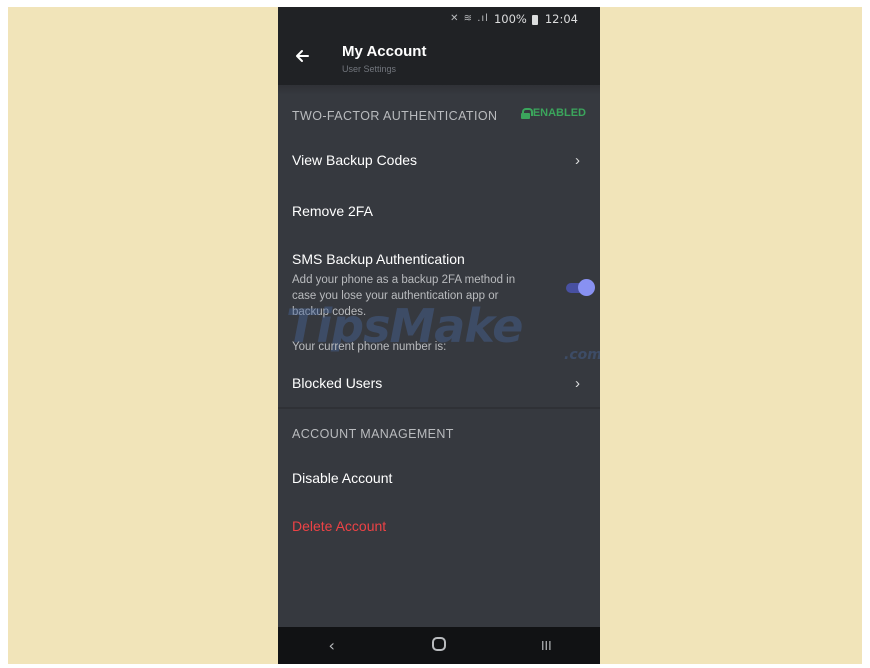 Image resolution: width=870 pixels, height=668 pixels. I want to click on delete-account-label: Delete Account, so click(339, 526).